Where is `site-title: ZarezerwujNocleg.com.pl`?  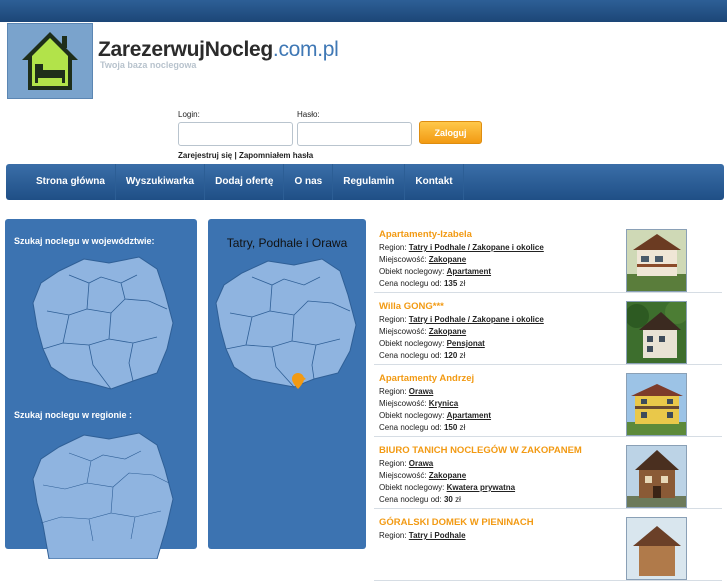 site-title: ZarezerwujNocleg.com.pl is located at coordinates (218, 50).